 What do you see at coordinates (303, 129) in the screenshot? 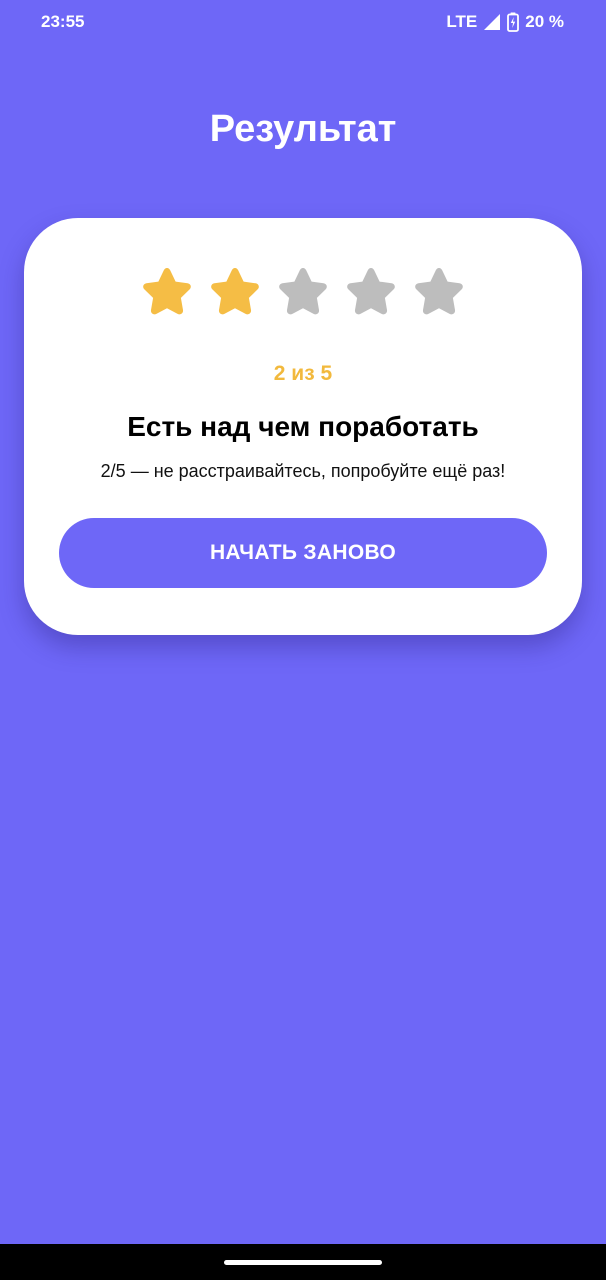
I see `page-title: Результат` at bounding box center [303, 129].